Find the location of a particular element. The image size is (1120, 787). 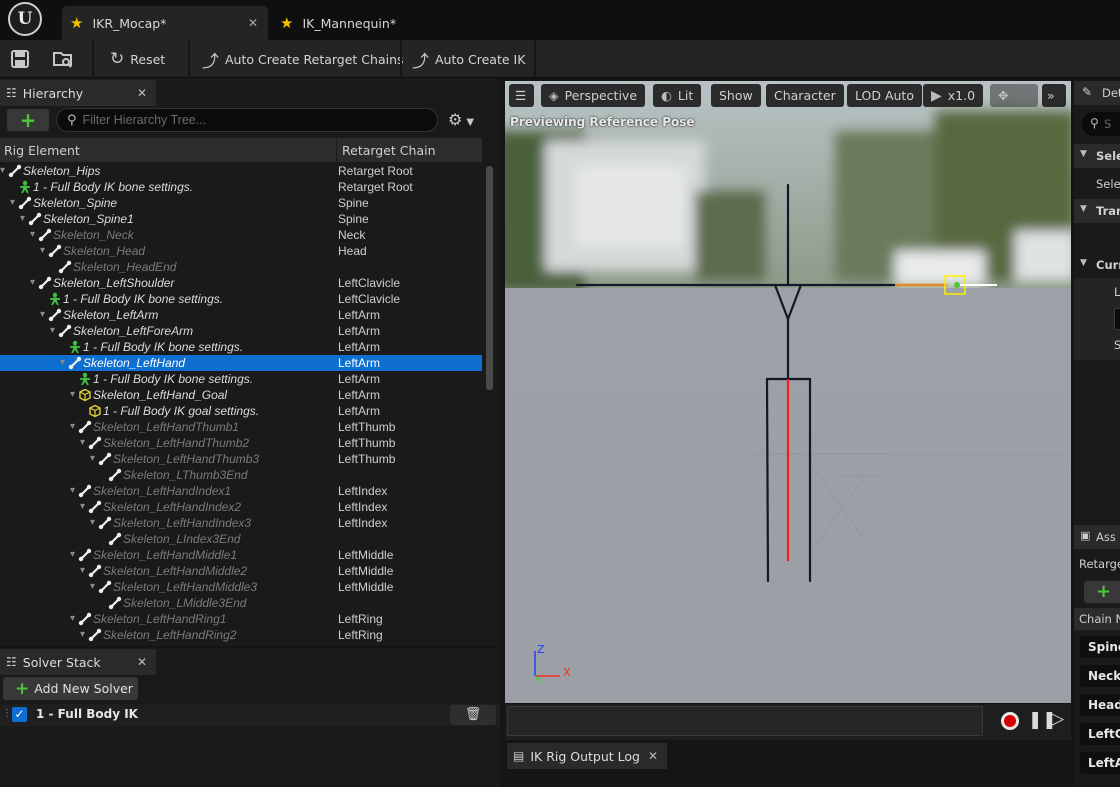

tree-row: ▾ Skeleton_LeftHandIndex2 LeftIndex is located at coordinates (241, 507).